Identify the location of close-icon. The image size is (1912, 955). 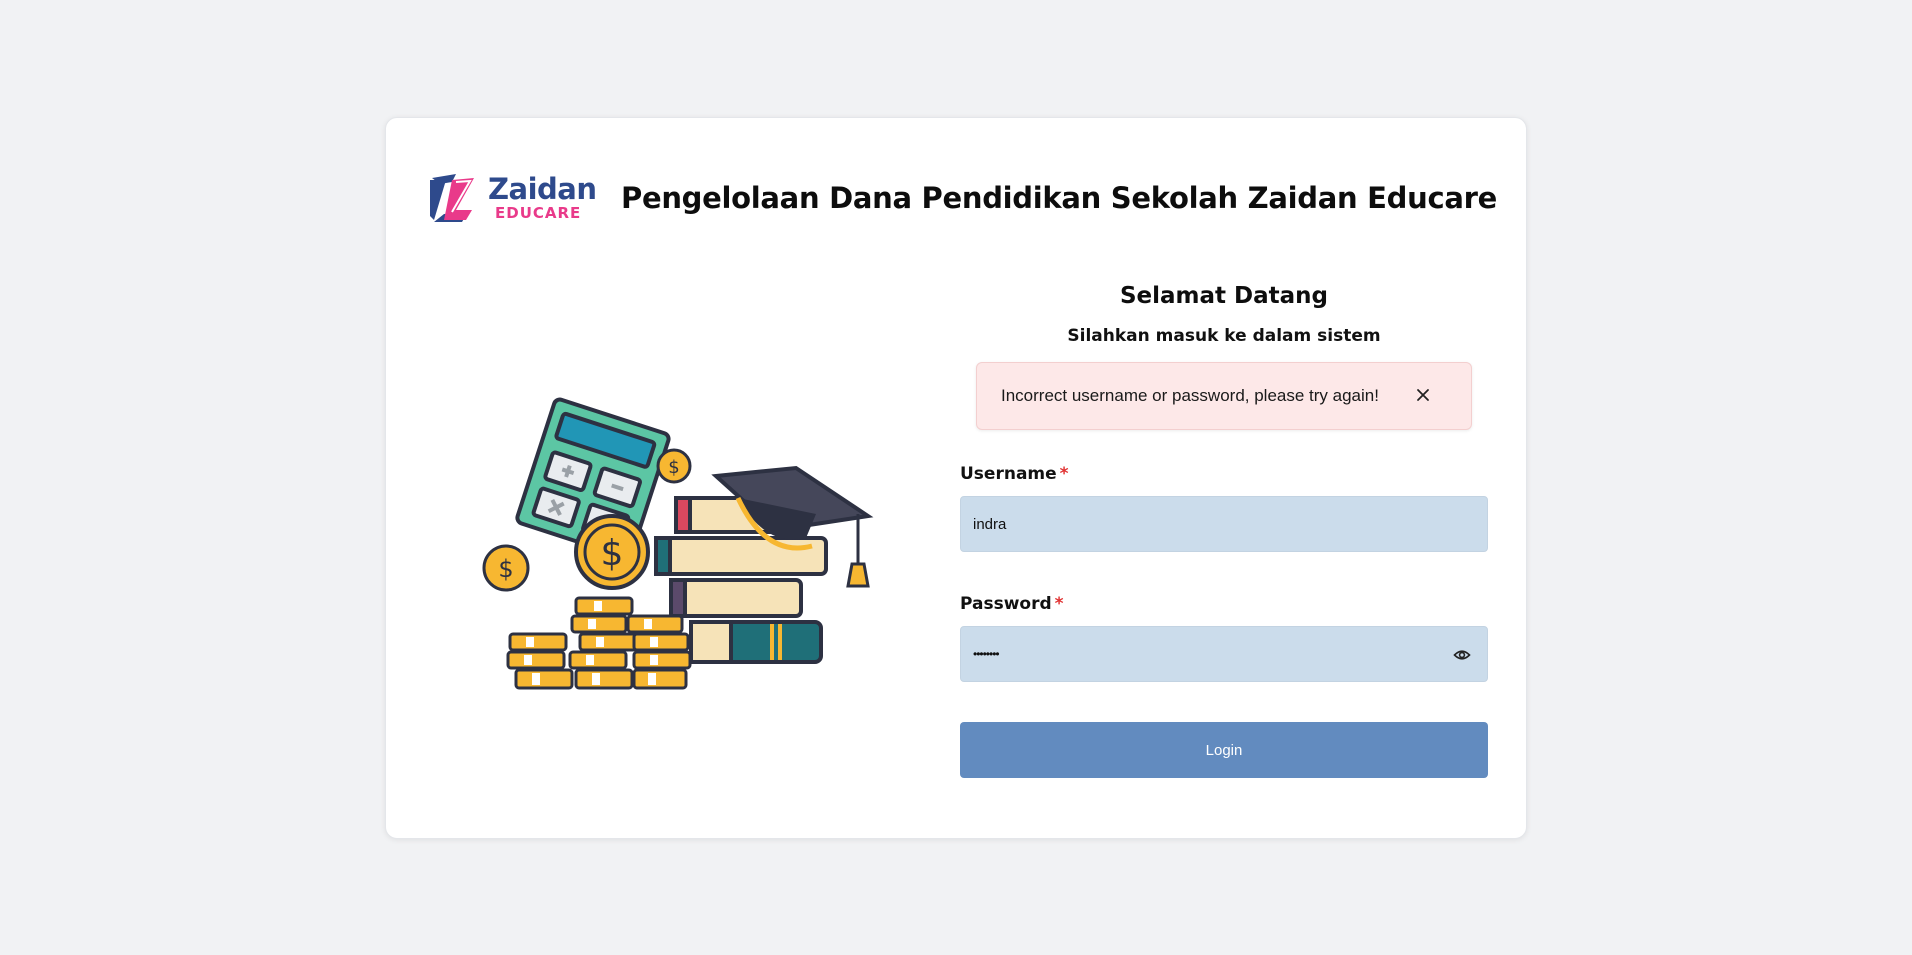
(1423, 395).